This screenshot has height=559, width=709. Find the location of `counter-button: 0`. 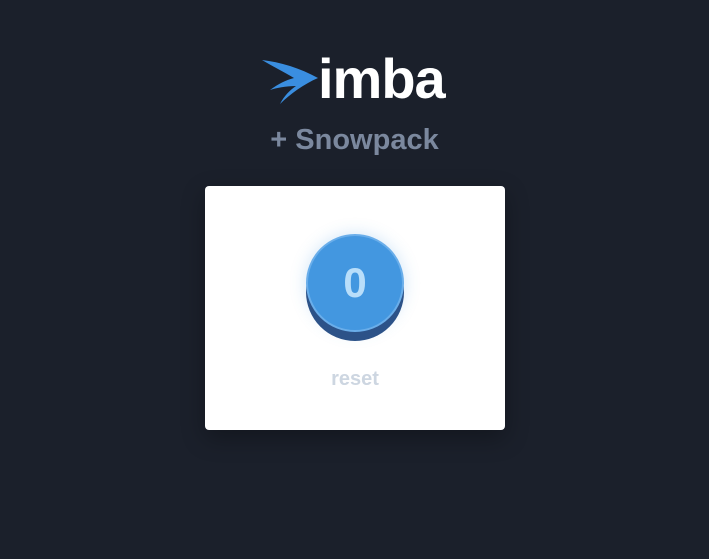

counter-button: 0 is located at coordinates (355, 283).